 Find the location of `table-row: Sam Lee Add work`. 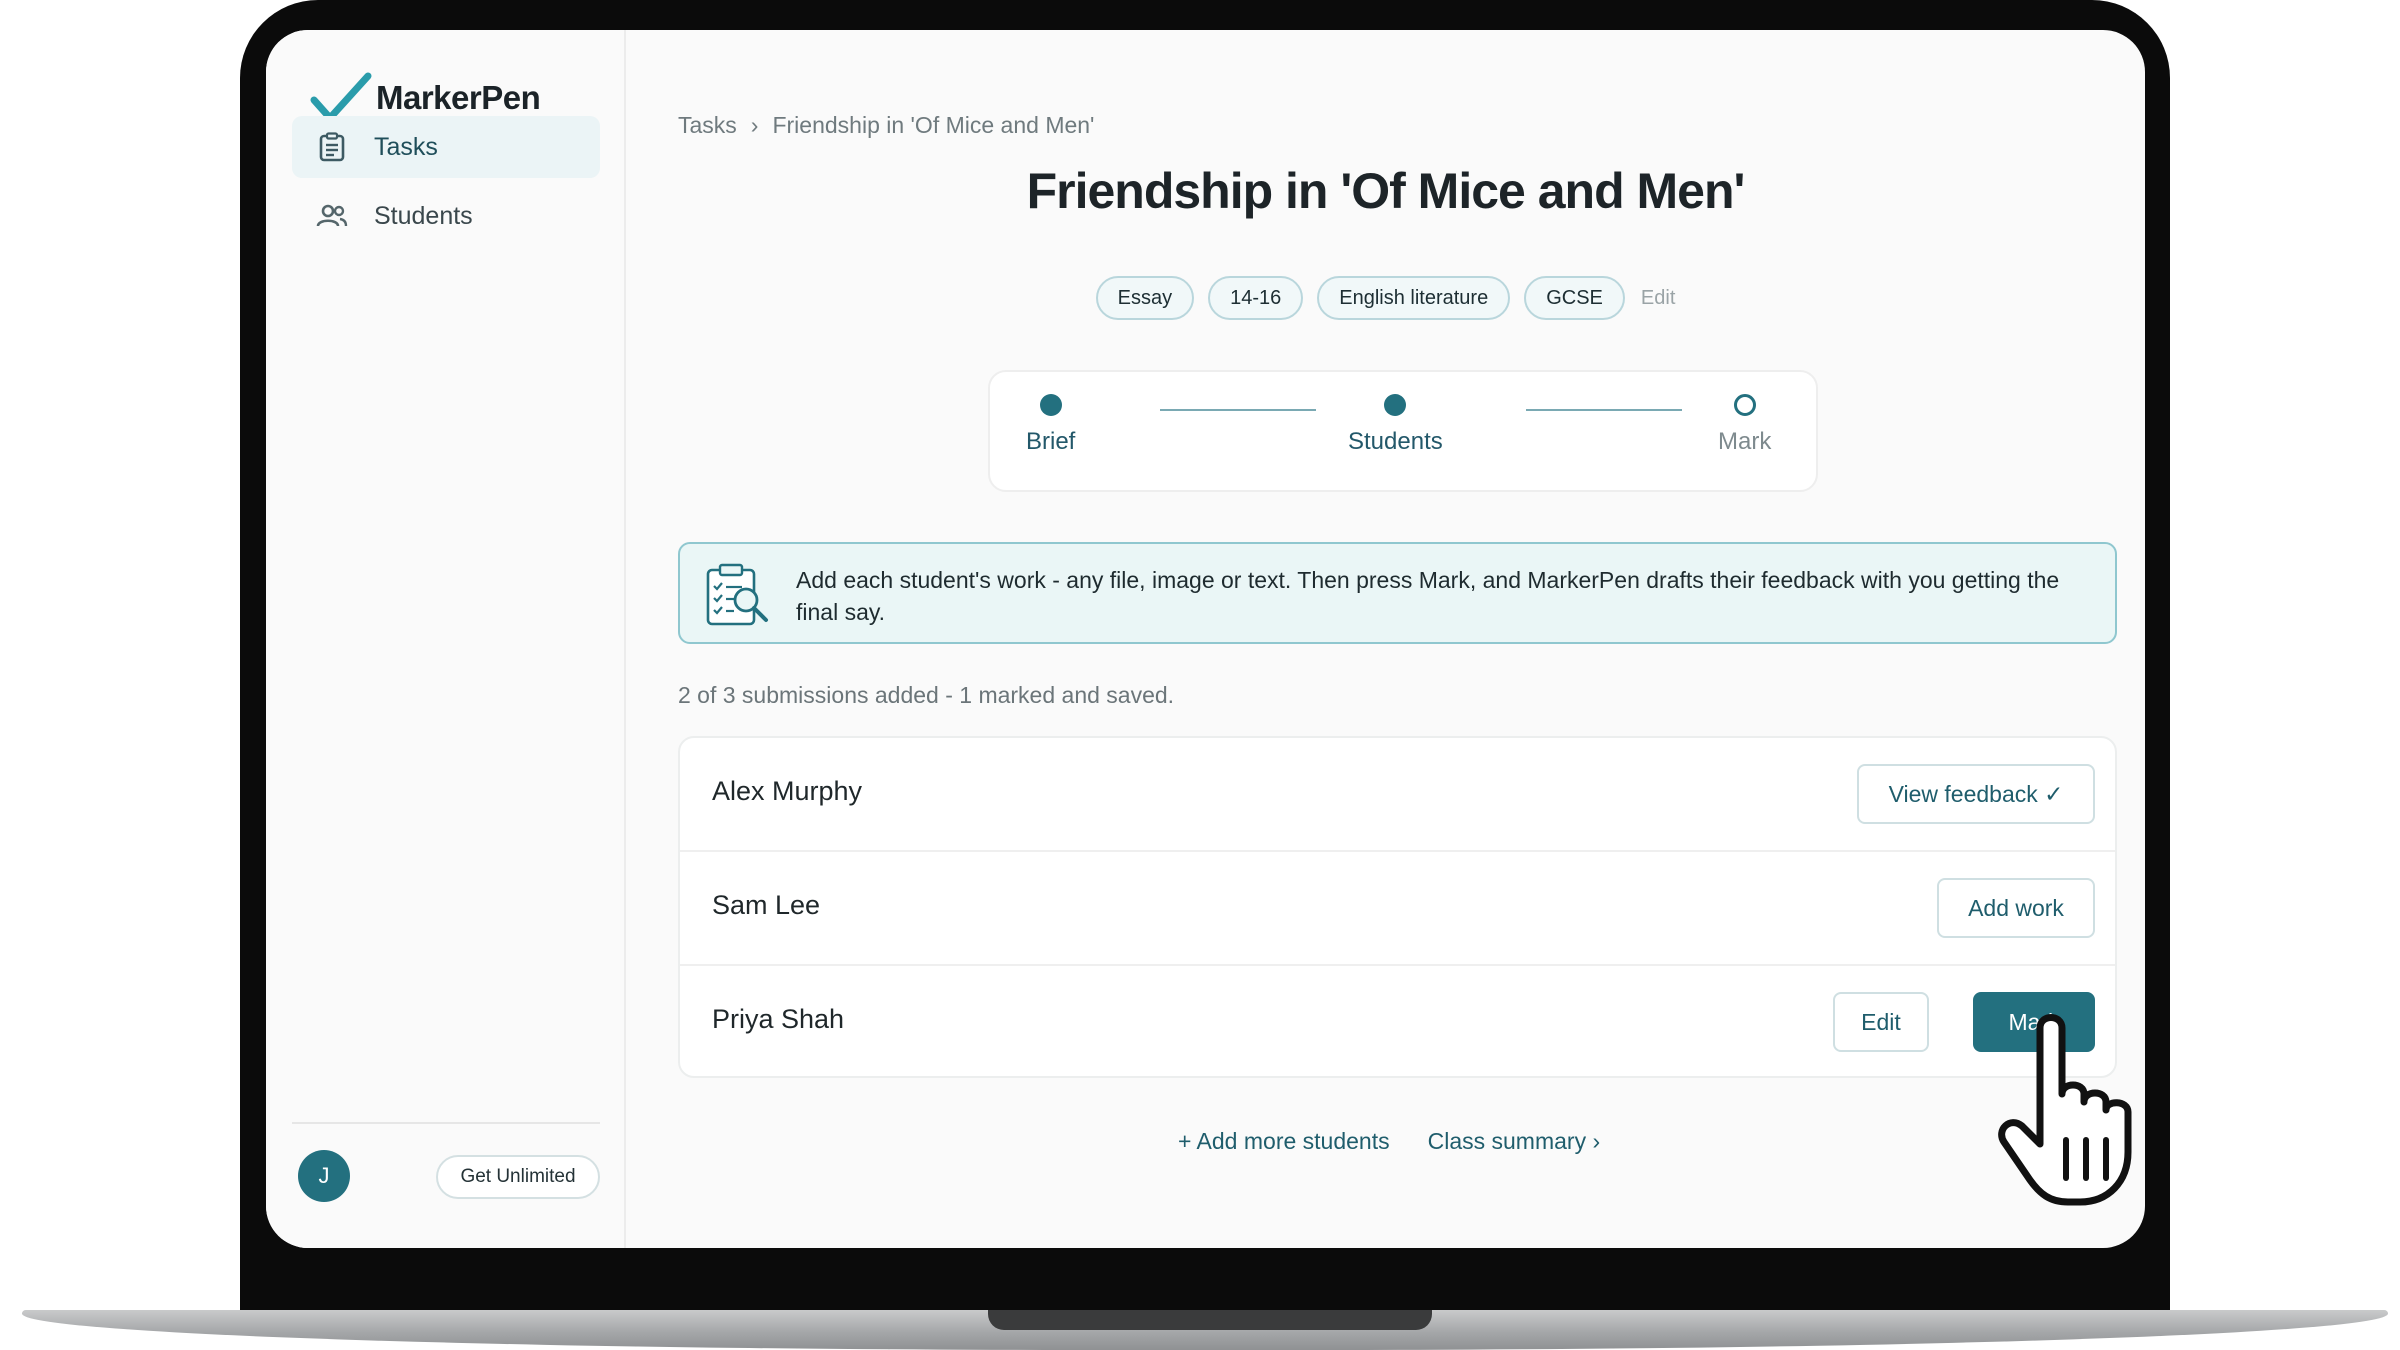

table-row: Sam Lee Add work is located at coordinates (1397, 909).